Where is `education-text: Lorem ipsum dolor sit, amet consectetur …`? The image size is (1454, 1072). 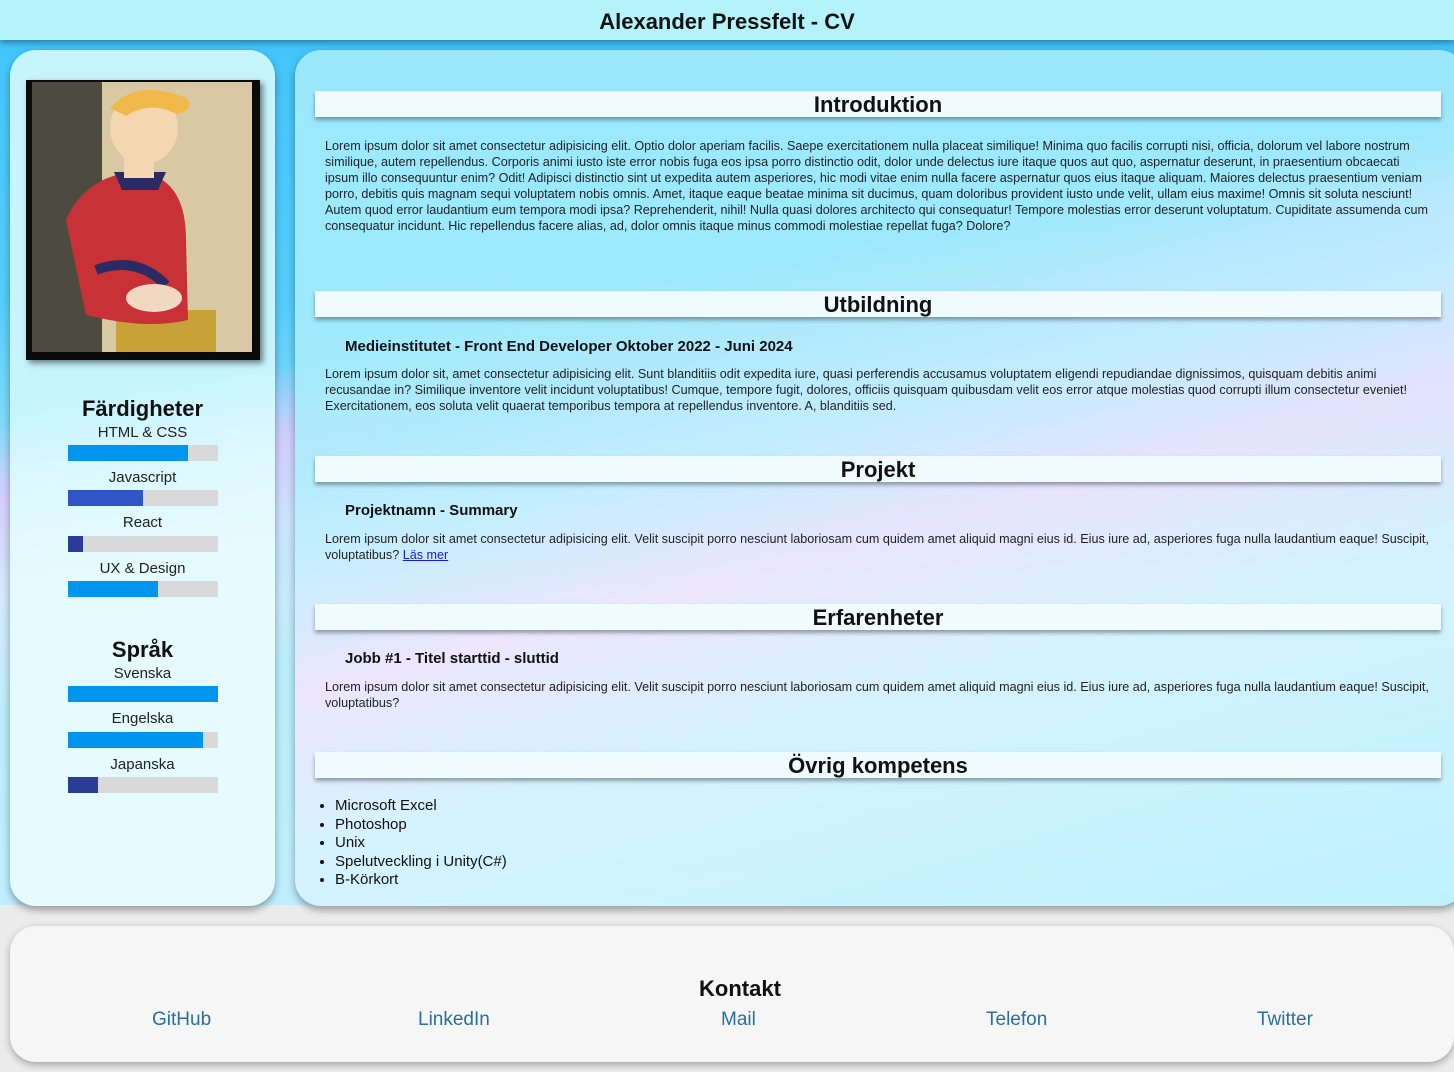
education-text: Lorem ipsum dolor sit, amet consectetur … is located at coordinates (866, 390).